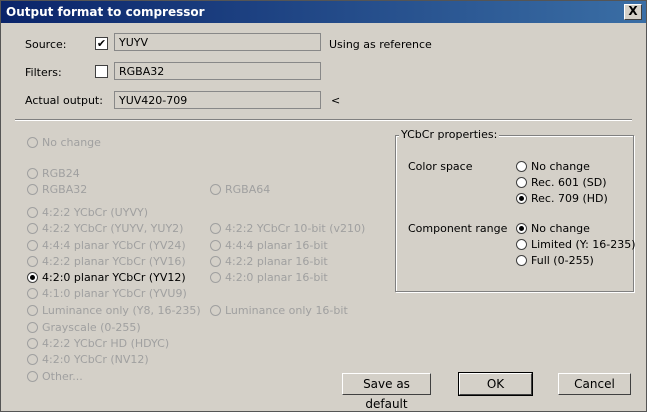 This screenshot has height=414, width=647. I want to click on format-yvu9-radio: 4:1:0 planar YCbCr (YVU9), so click(107, 293).